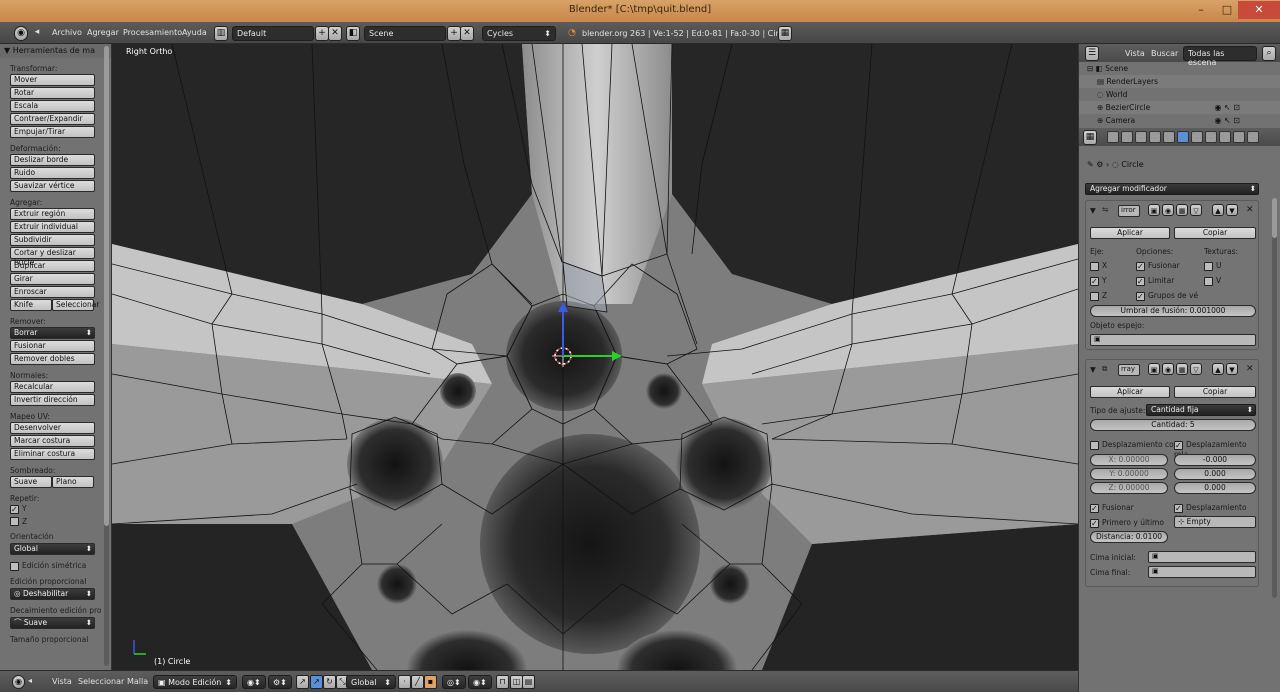 The height and width of the screenshot is (692, 1280). What do you see at coordinates (55, 566) in the screenshot?
I see `symmetric-row: Edición simétrica` at bounding box center [55, 566].